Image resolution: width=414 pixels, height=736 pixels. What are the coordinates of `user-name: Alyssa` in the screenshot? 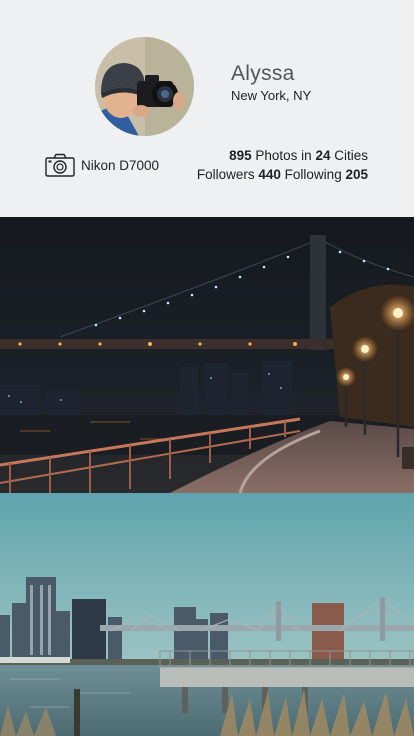 It's located at (263, 73).